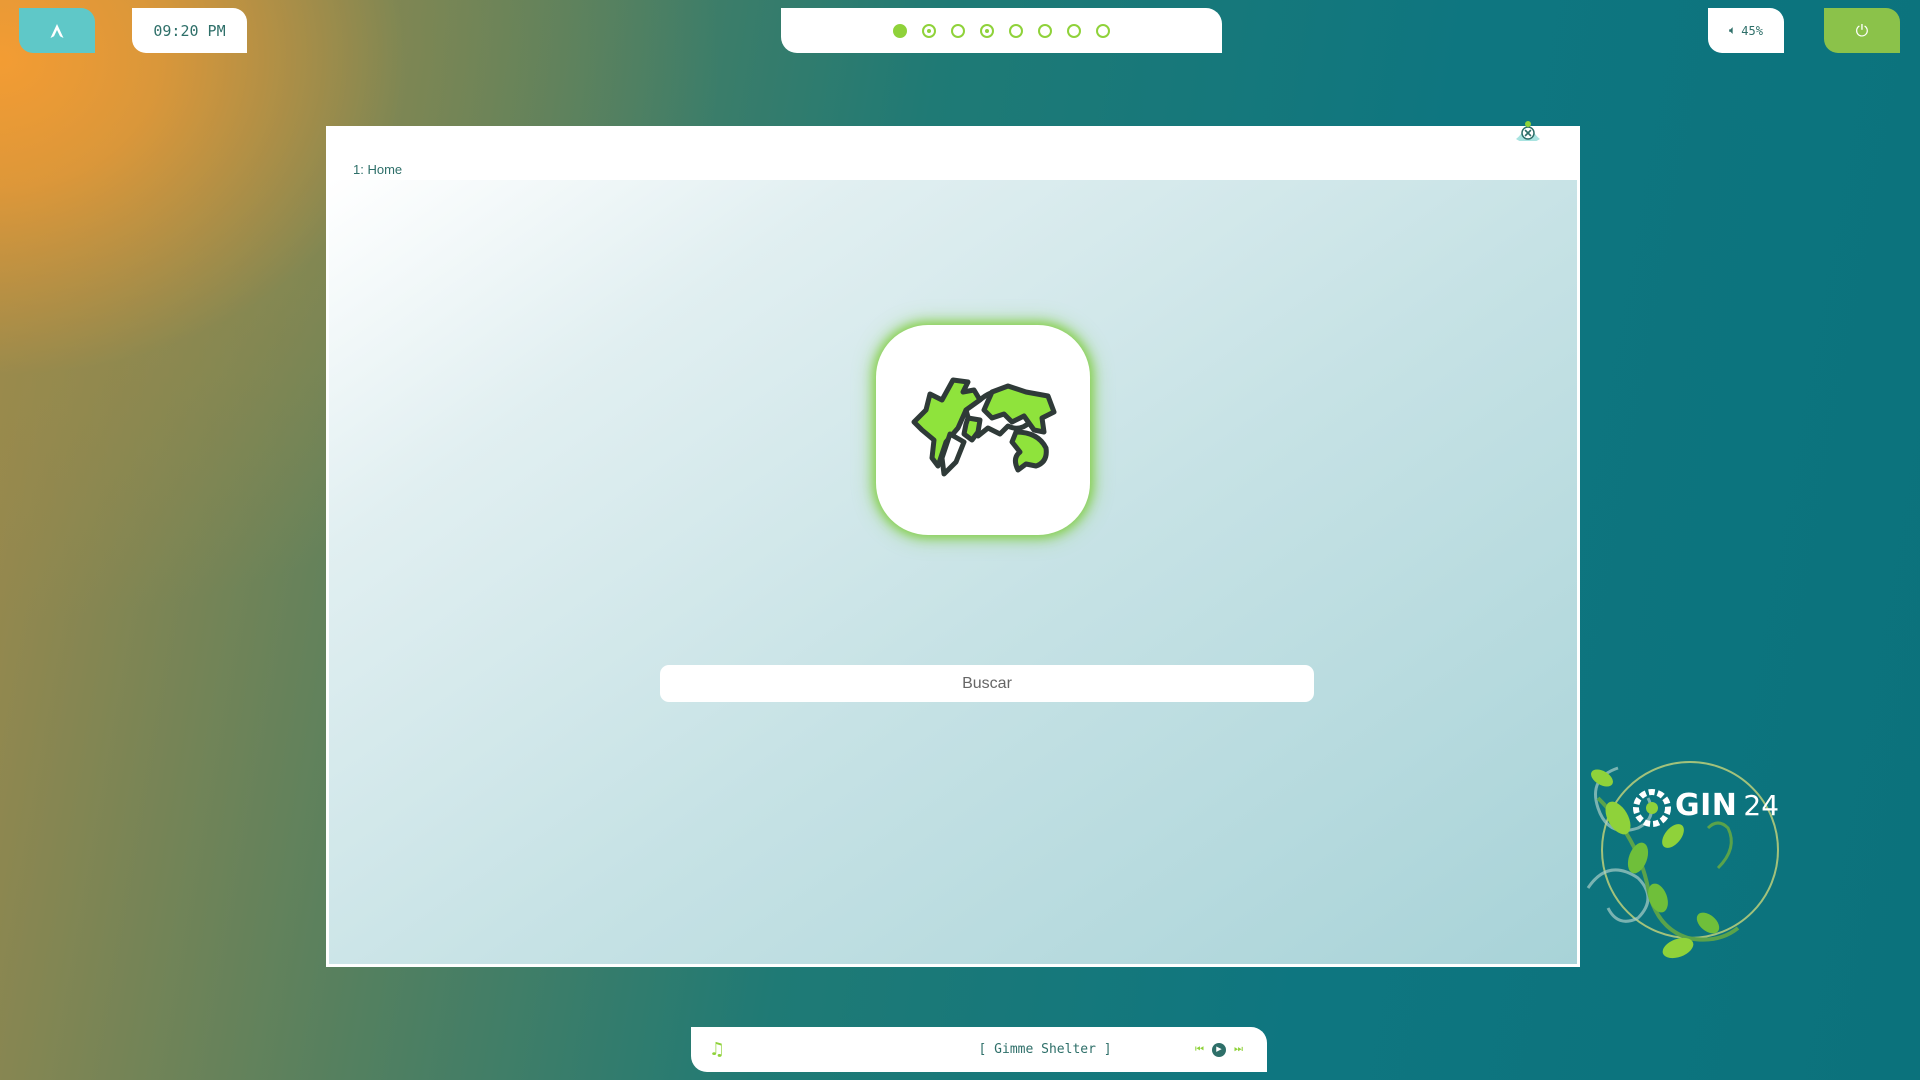  I want to click on logo-number: 24, so click(1761, 805).